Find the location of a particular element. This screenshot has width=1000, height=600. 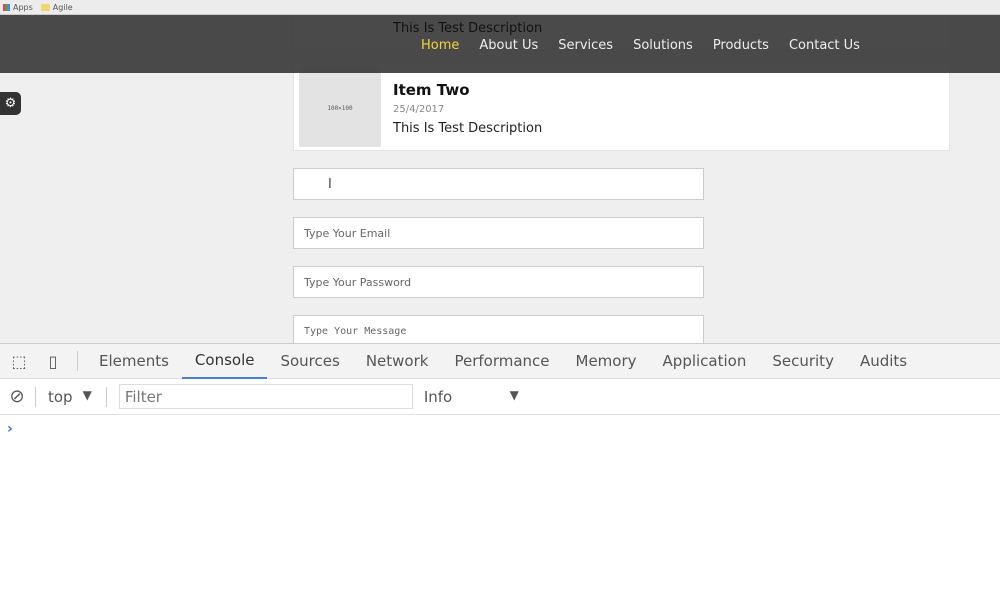

message-textarea: Type Your Message is located at coordinates (498, 329).